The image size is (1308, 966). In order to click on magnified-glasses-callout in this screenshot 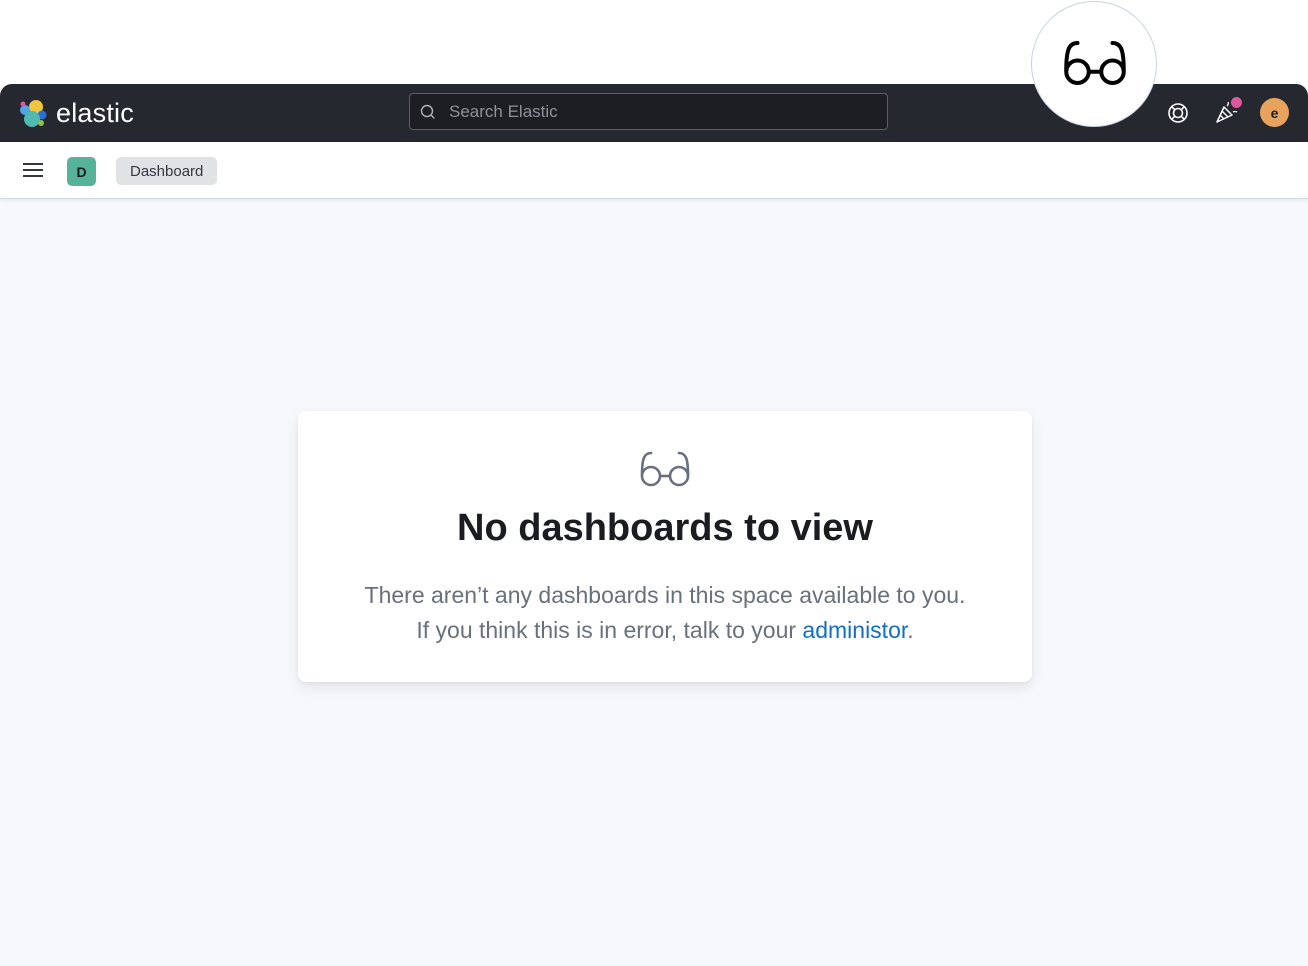, I will do `click(1094, 64)`.